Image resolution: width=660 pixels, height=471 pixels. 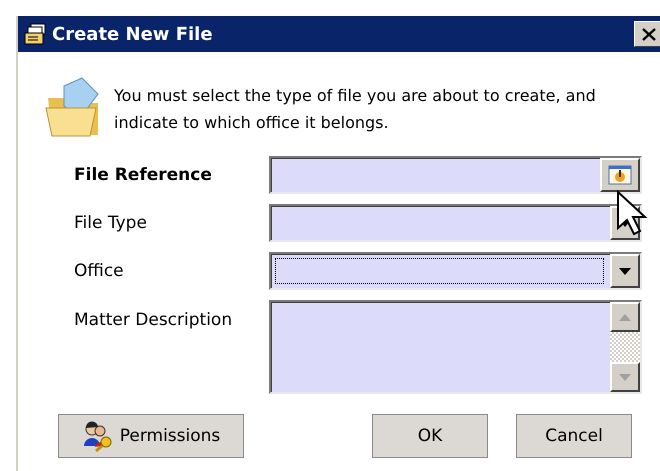 I want to click on permissions-button: Permissions, so click(x=151, y=436).